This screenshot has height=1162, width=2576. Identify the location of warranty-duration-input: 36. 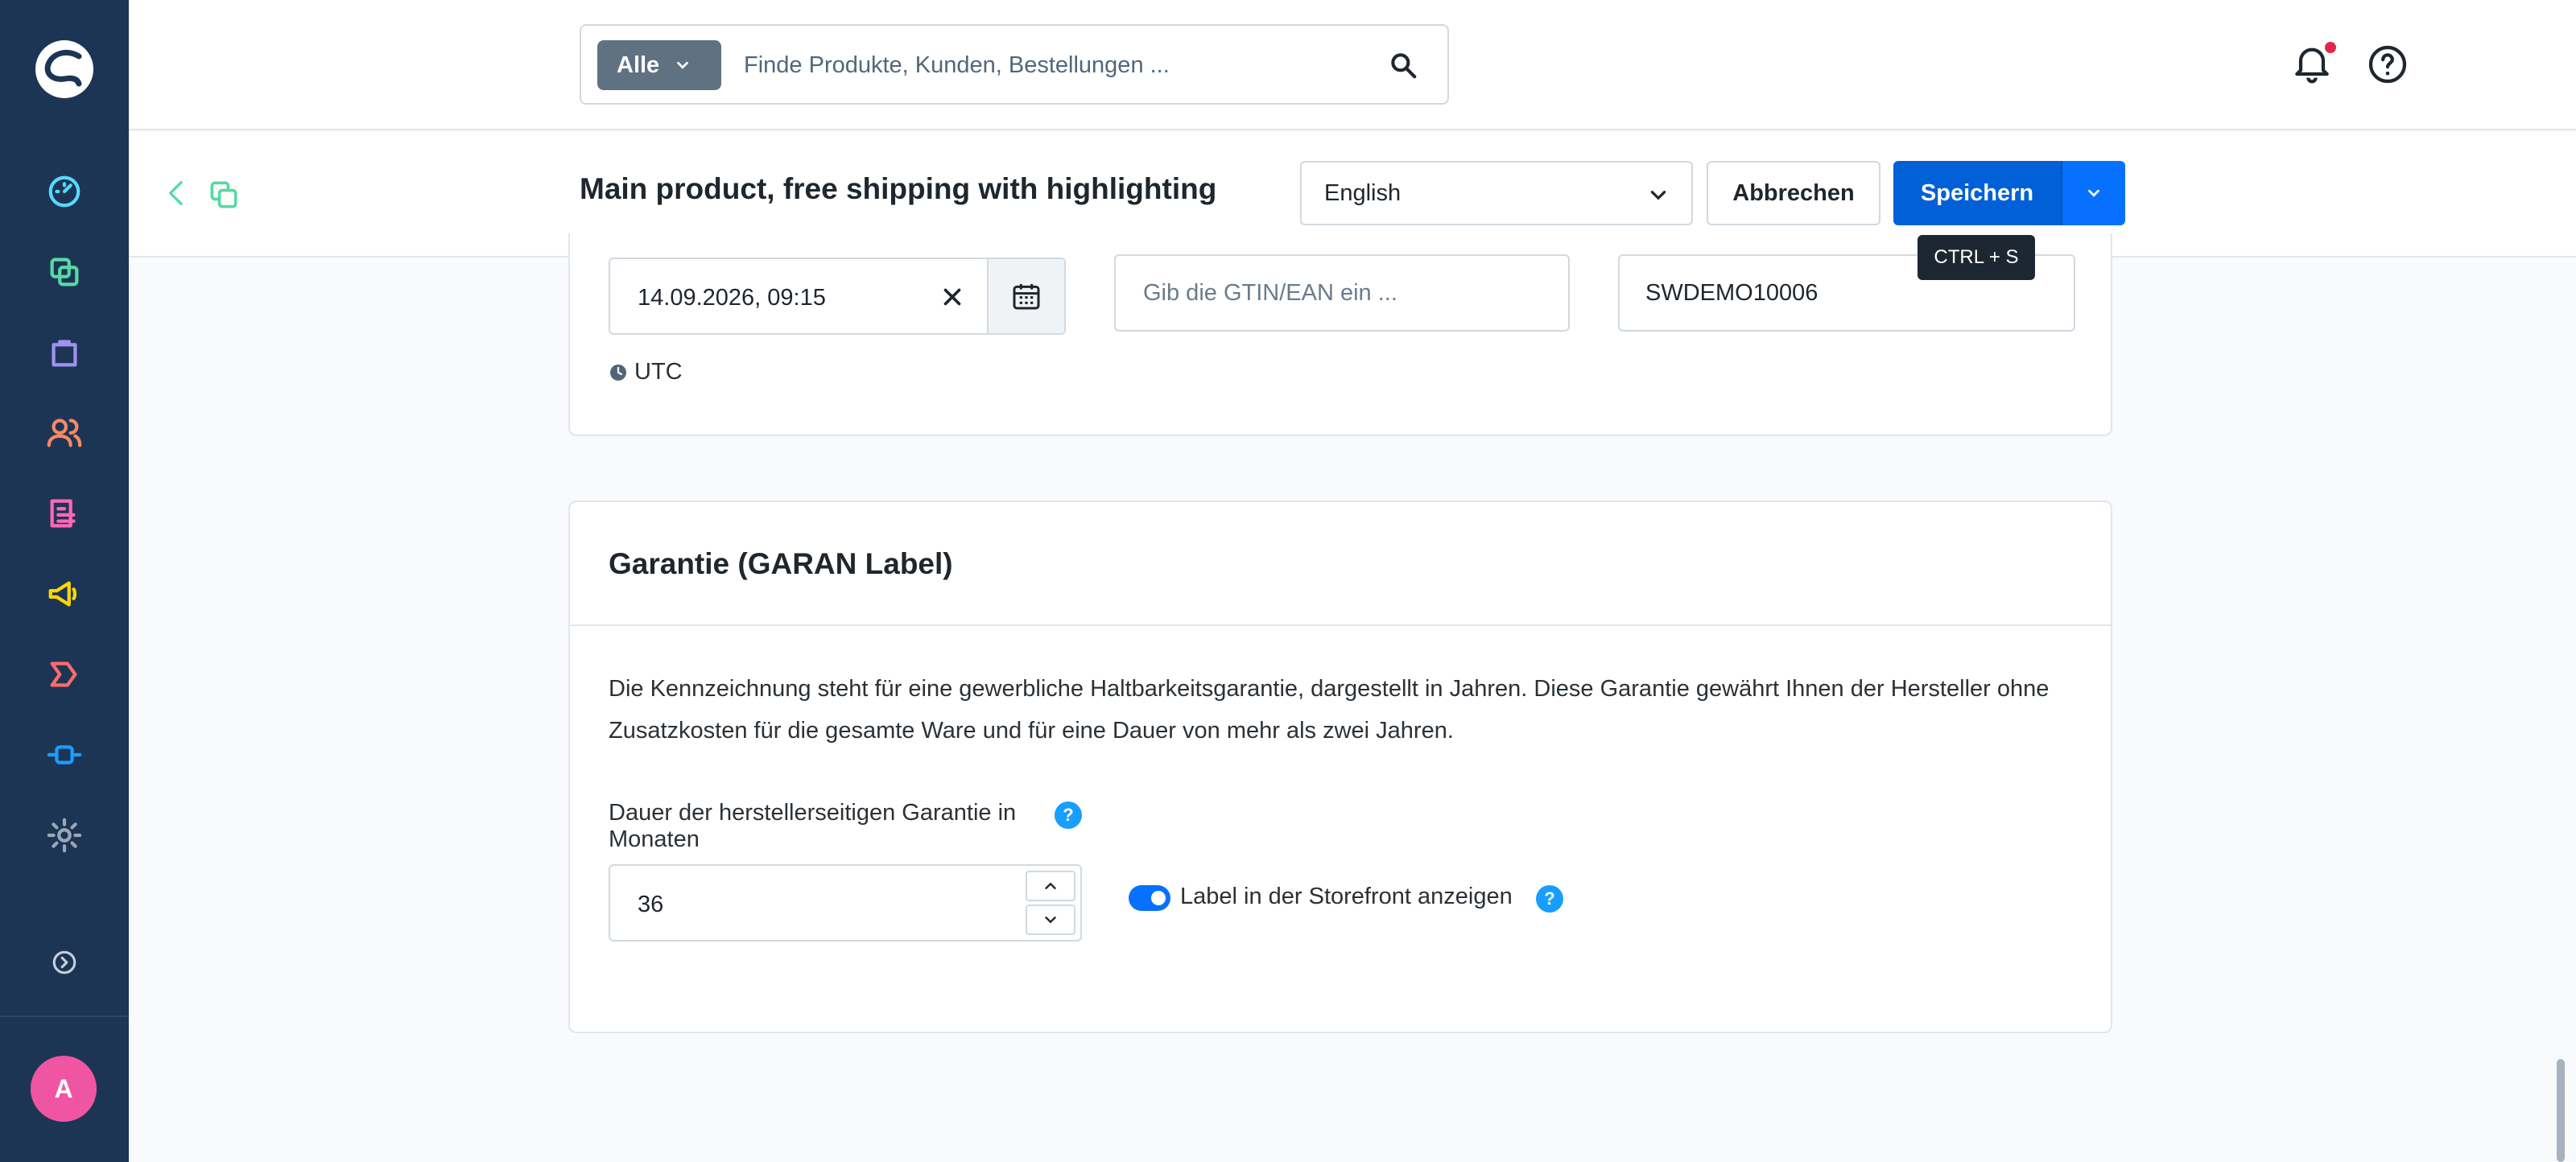
(845, 903).